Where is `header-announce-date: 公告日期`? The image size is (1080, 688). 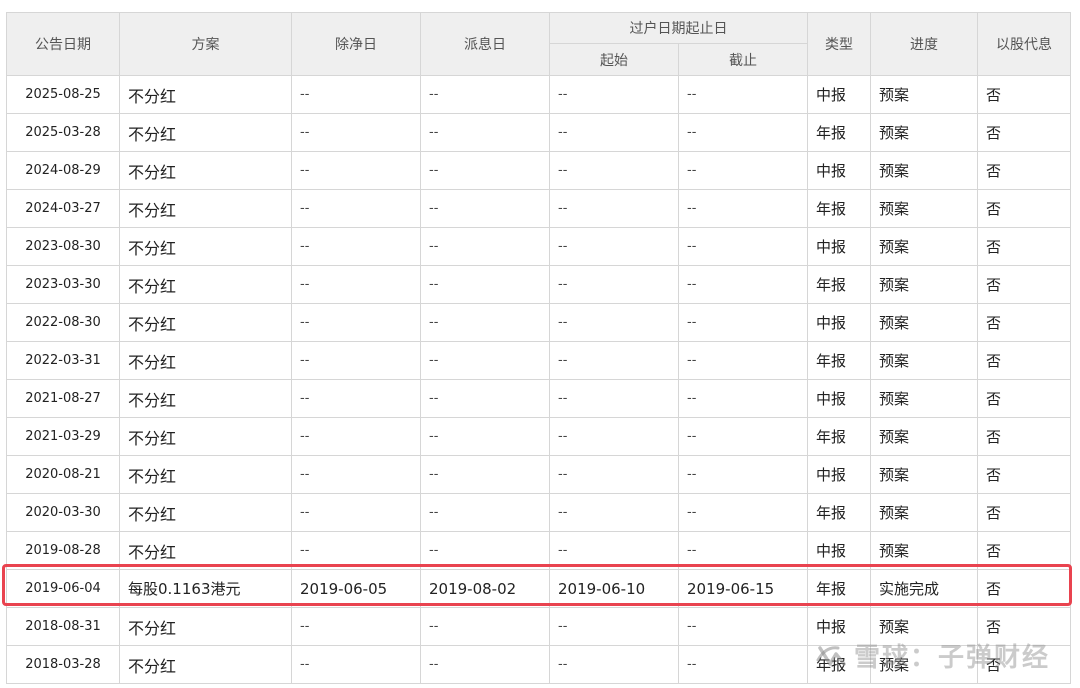
header-announce-date: 公告日期 is located at coordinates (63, 44).